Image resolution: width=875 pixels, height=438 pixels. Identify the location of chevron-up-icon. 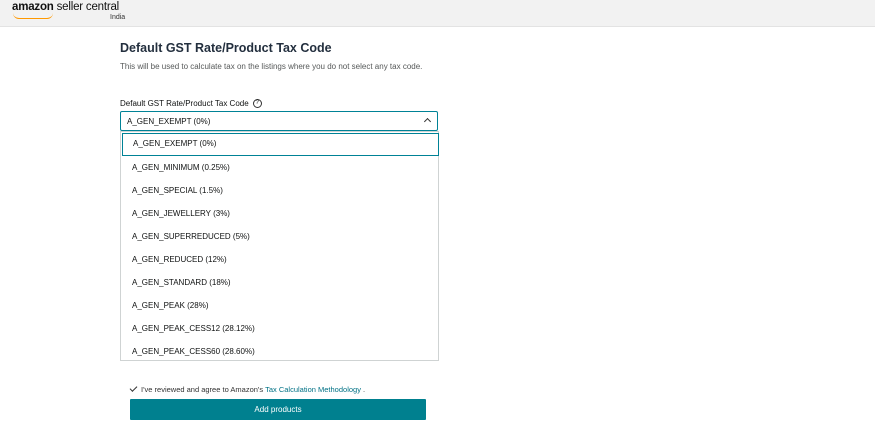
(427, 121).